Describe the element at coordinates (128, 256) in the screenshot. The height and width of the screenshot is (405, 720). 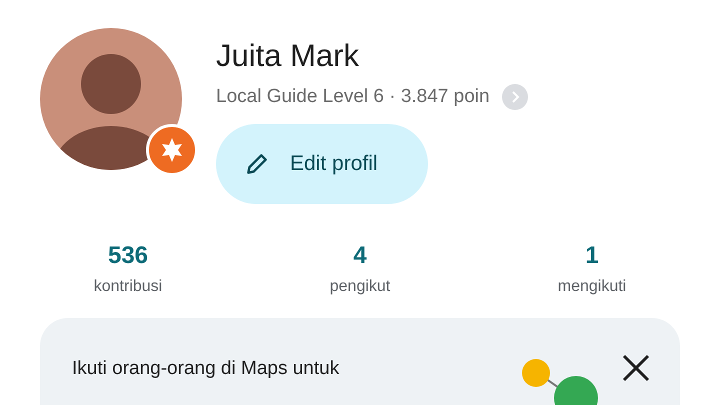
I see `stat-value: 536` at that location.